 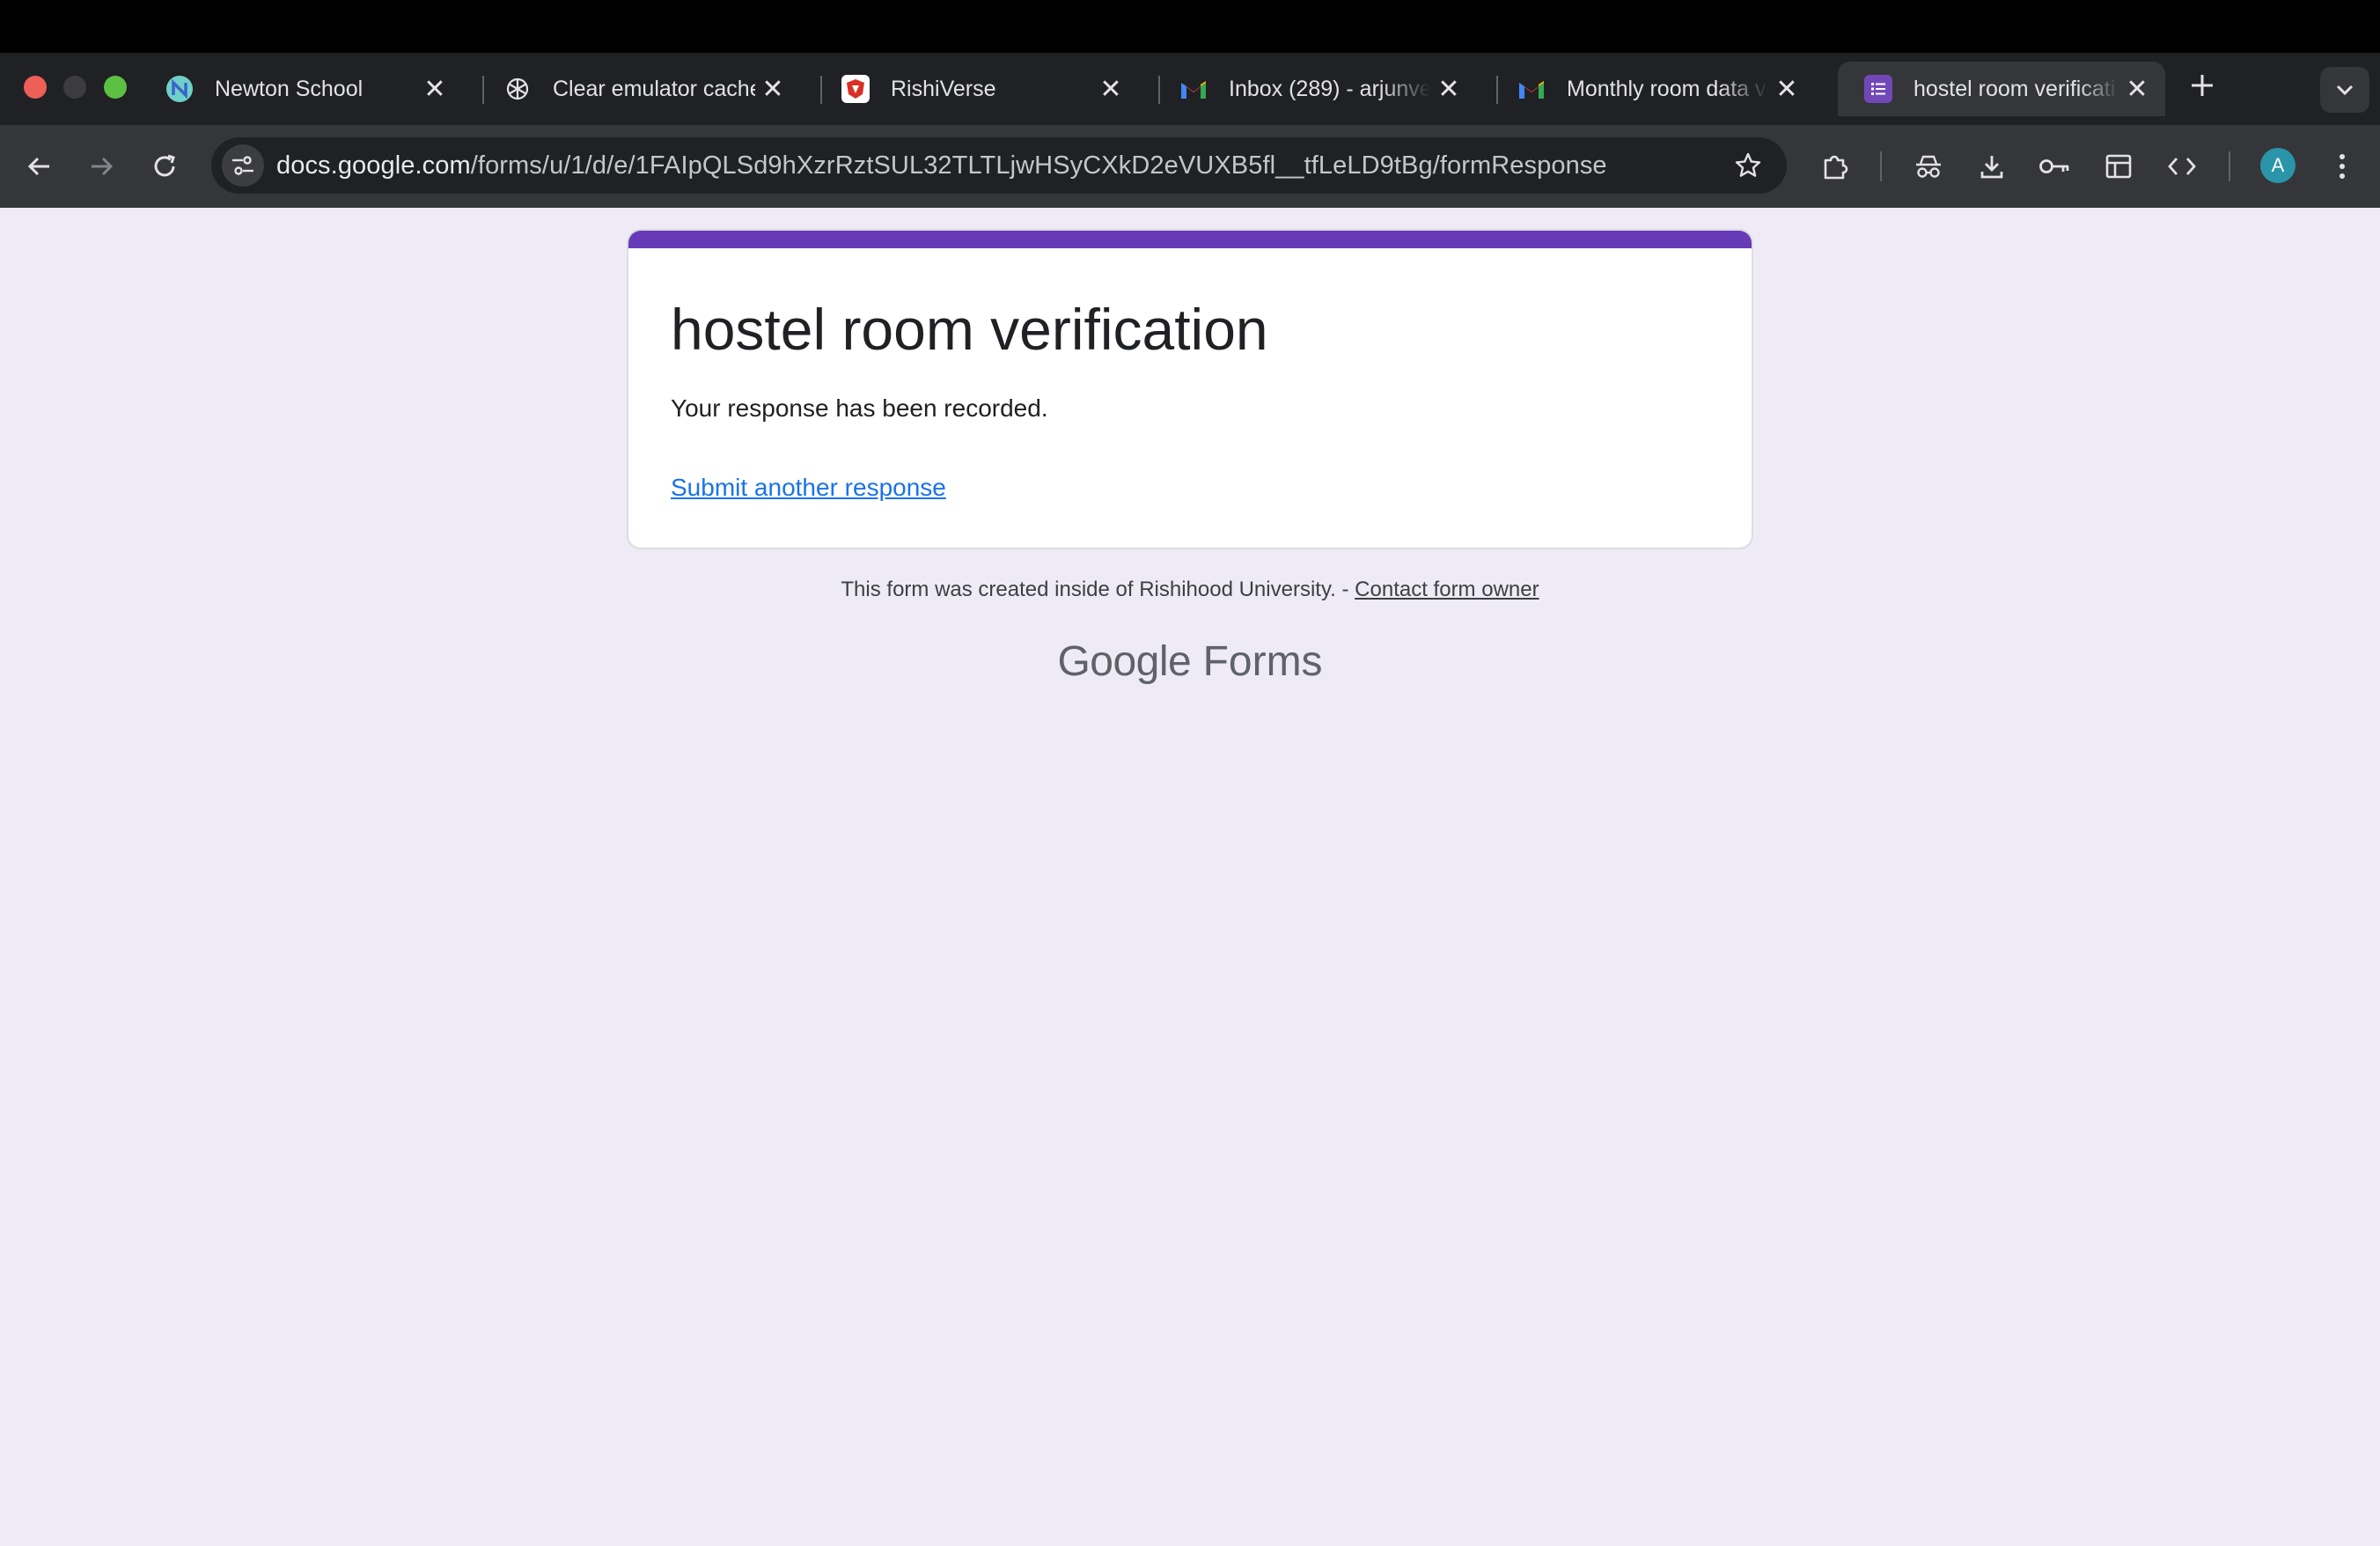 I want to click on plus-icon, so click(x=2202, y=85).